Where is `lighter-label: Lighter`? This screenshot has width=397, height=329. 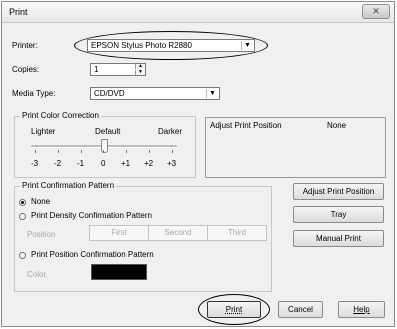
lighter-label: Lighter is located at coordinates (43, 131).